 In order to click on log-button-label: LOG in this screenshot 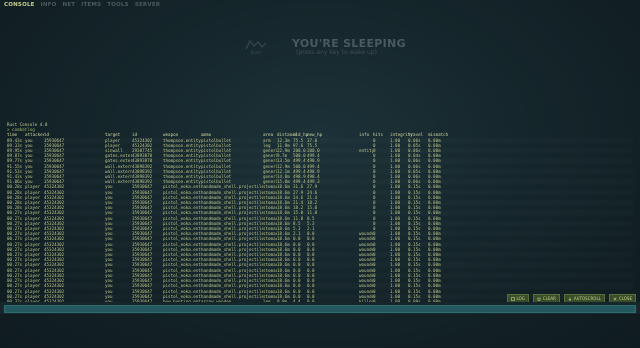, I will do `click(520, 298)`.